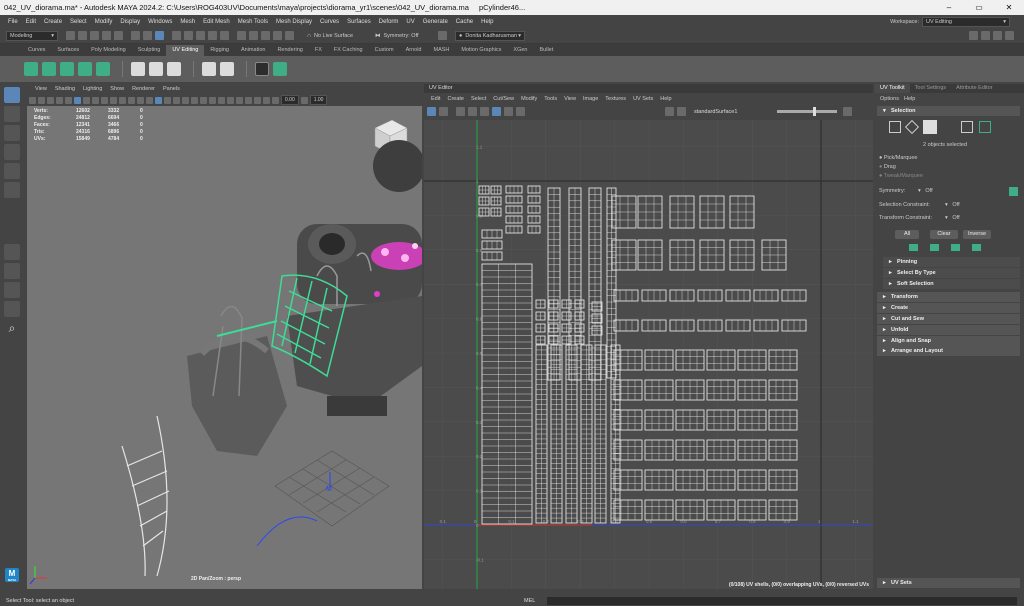 This screenshot has height=606, width=1024. Describe the element at coordinates (520, 50) in the screenshot. I see `shelf-tab-xgen: XGen` at that location.